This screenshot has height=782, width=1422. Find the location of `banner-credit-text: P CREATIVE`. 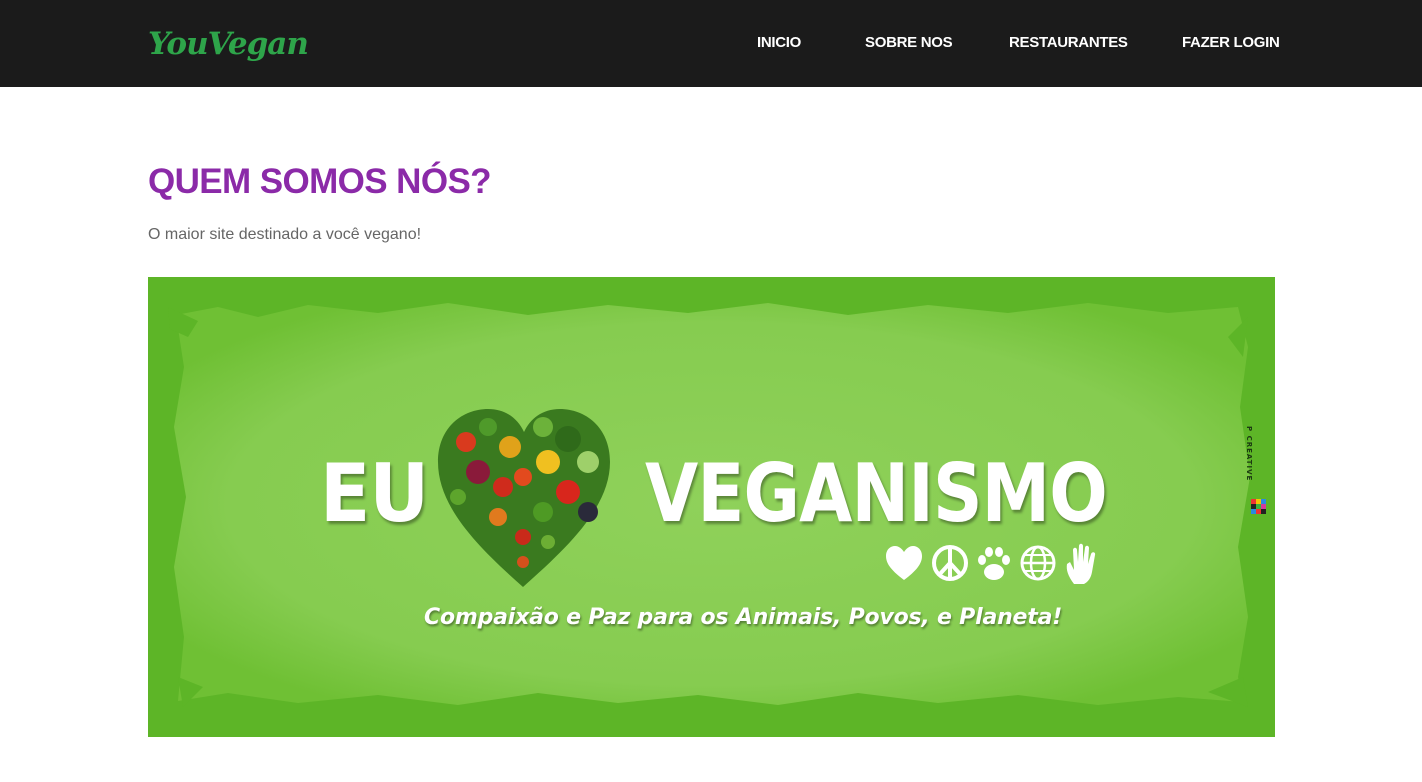

banner-credit-text: P CREATIVE is located at coordinates (1249, 454).